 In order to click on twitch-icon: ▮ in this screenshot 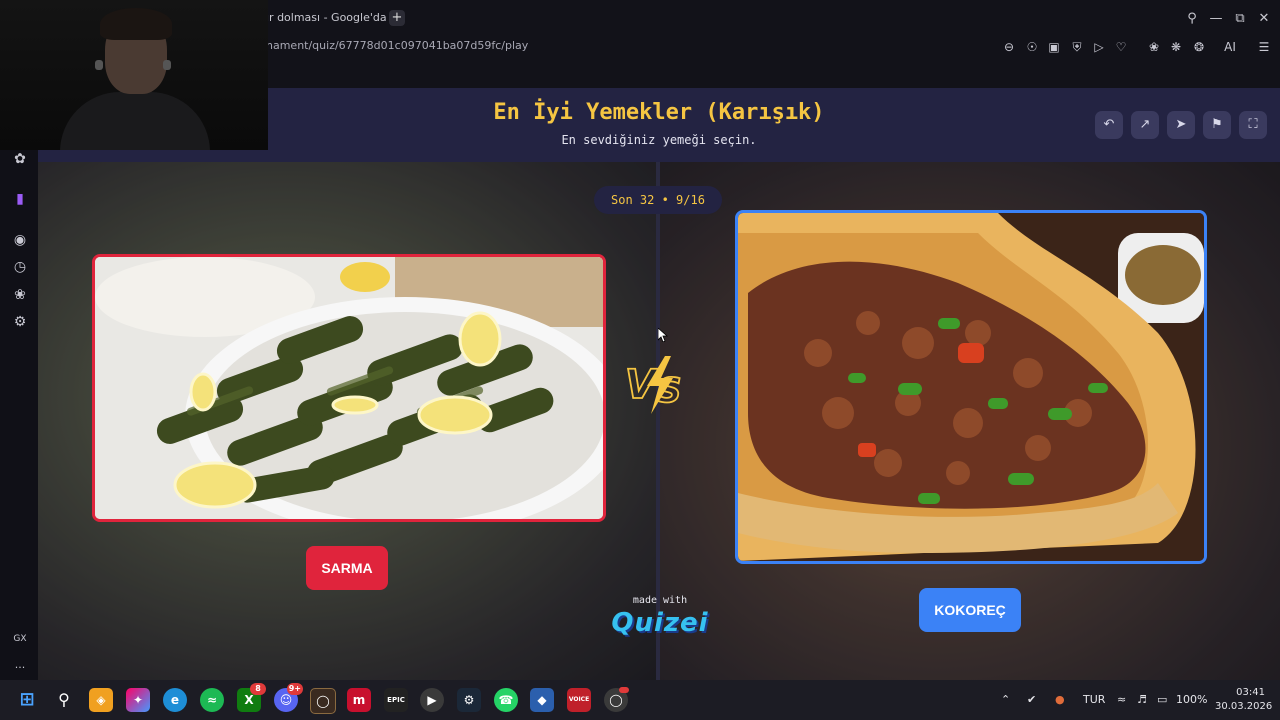, I will do `click(20, 199)`.